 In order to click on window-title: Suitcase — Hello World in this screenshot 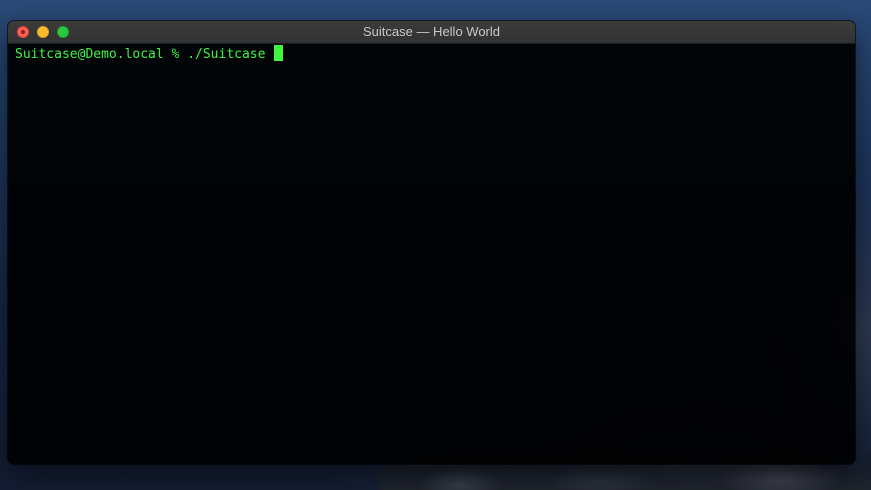, I will do `click(431, 31)`.